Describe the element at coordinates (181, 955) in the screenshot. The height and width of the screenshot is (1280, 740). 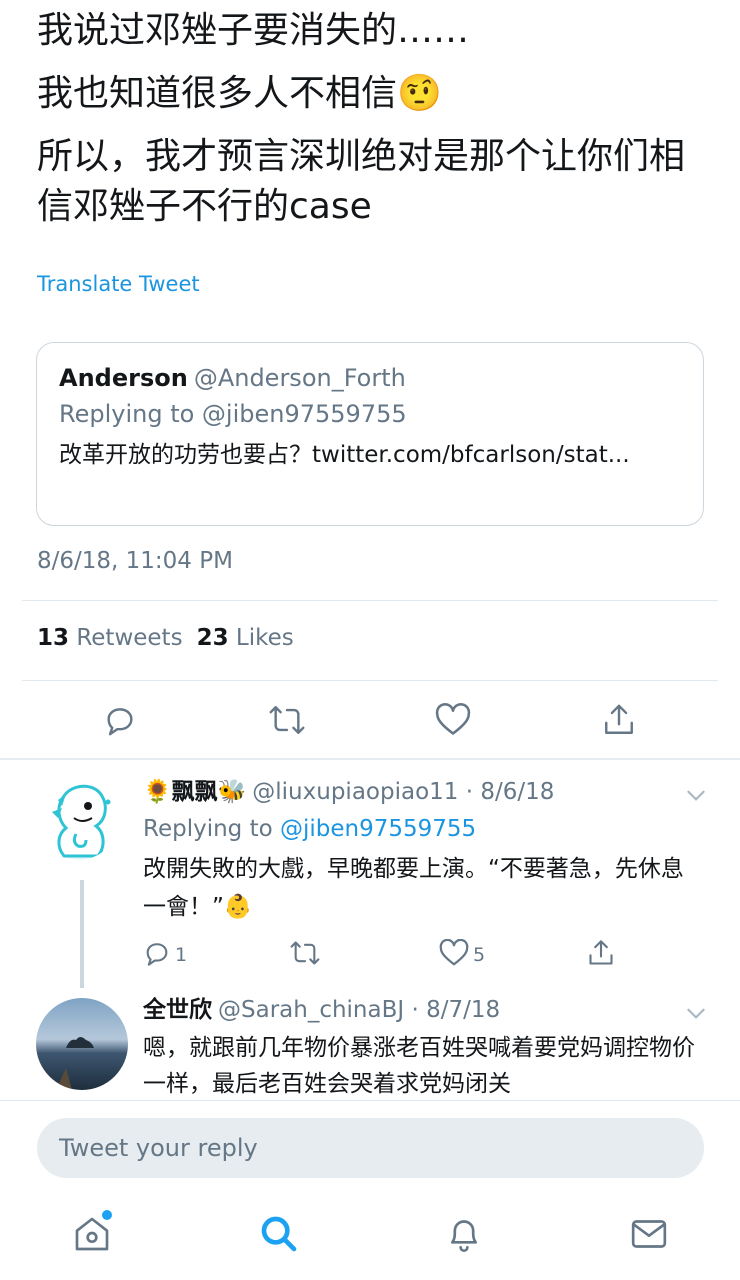
I see `reply-count: 1` at that location.